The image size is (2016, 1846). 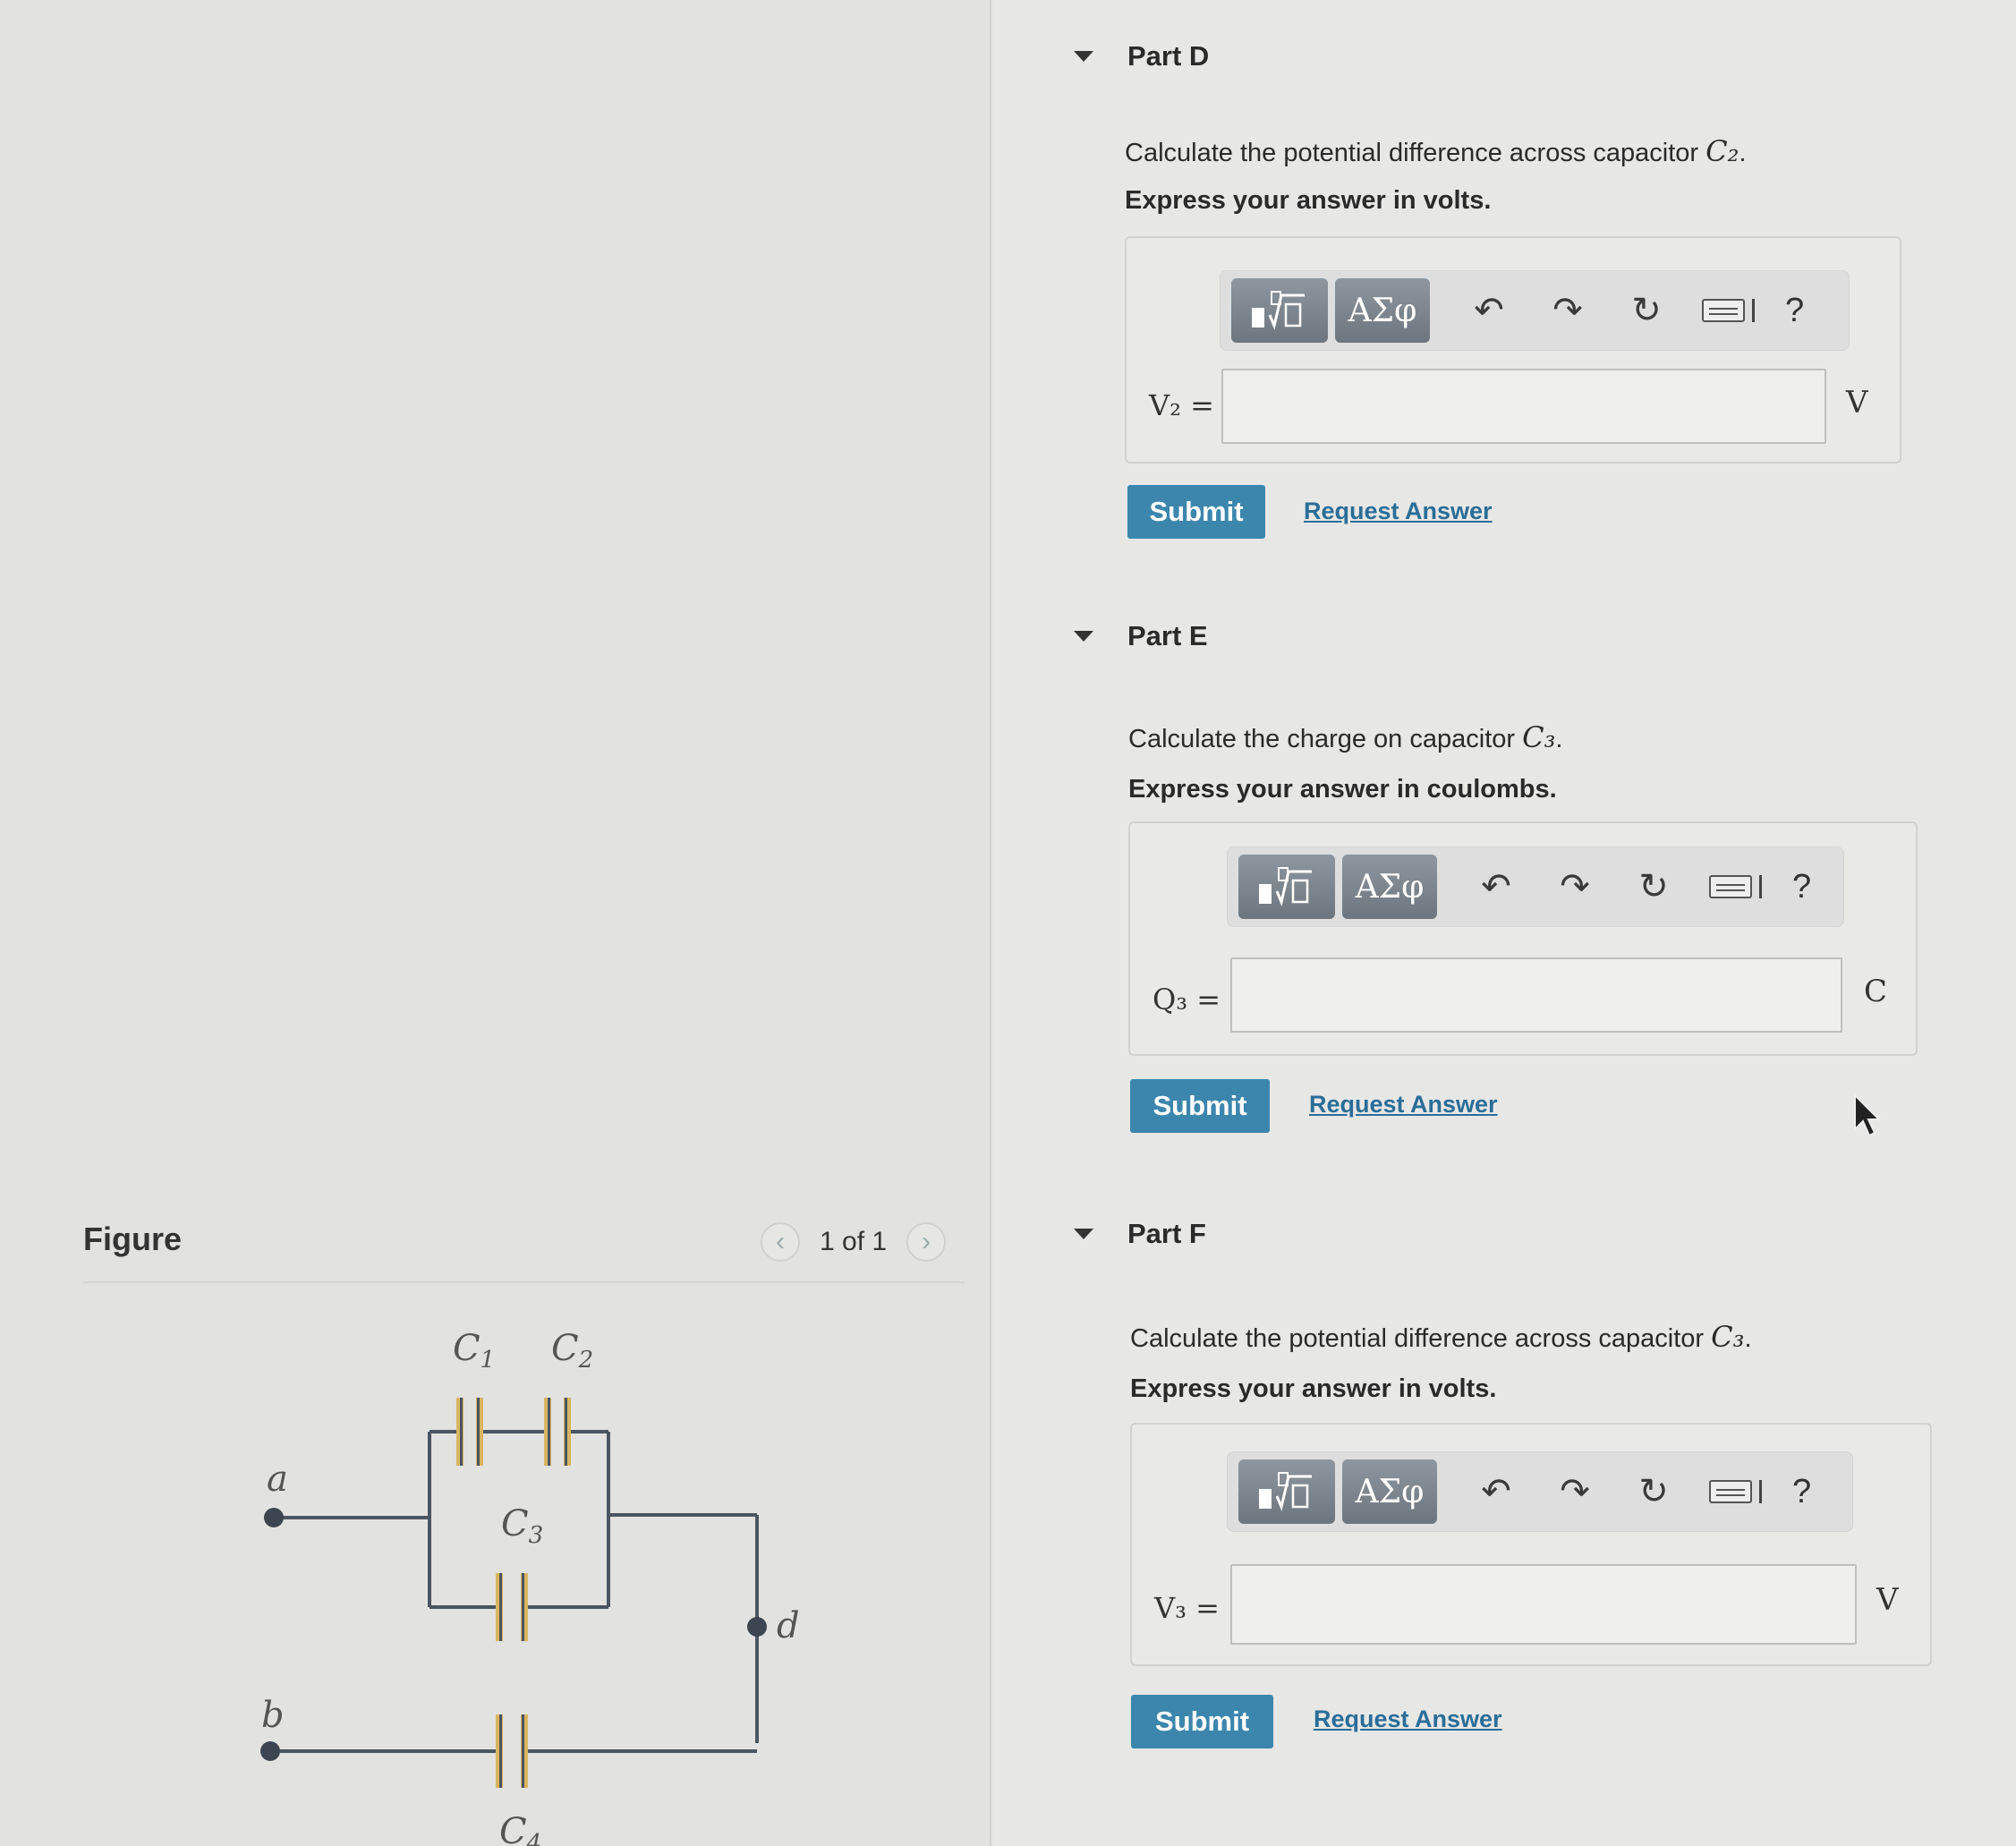 I want to click on variable-label: Q₃ =, so click(x=1187, y=1000).